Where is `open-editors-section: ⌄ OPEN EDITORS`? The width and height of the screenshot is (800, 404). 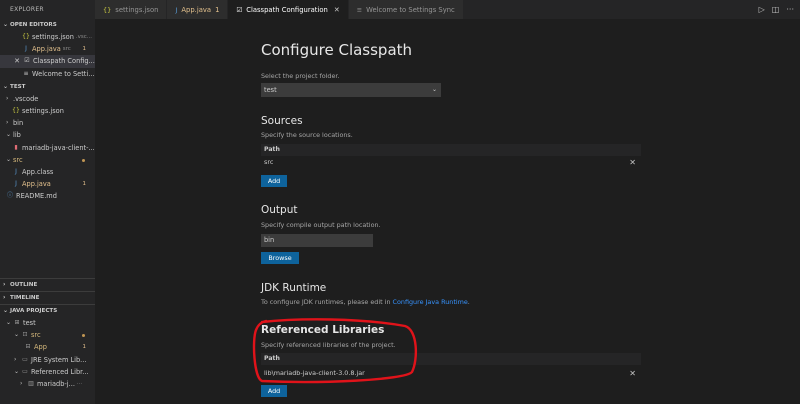 open-editors-section: ⌄ OPEN EDITORS is located at coordinates (47, 25).